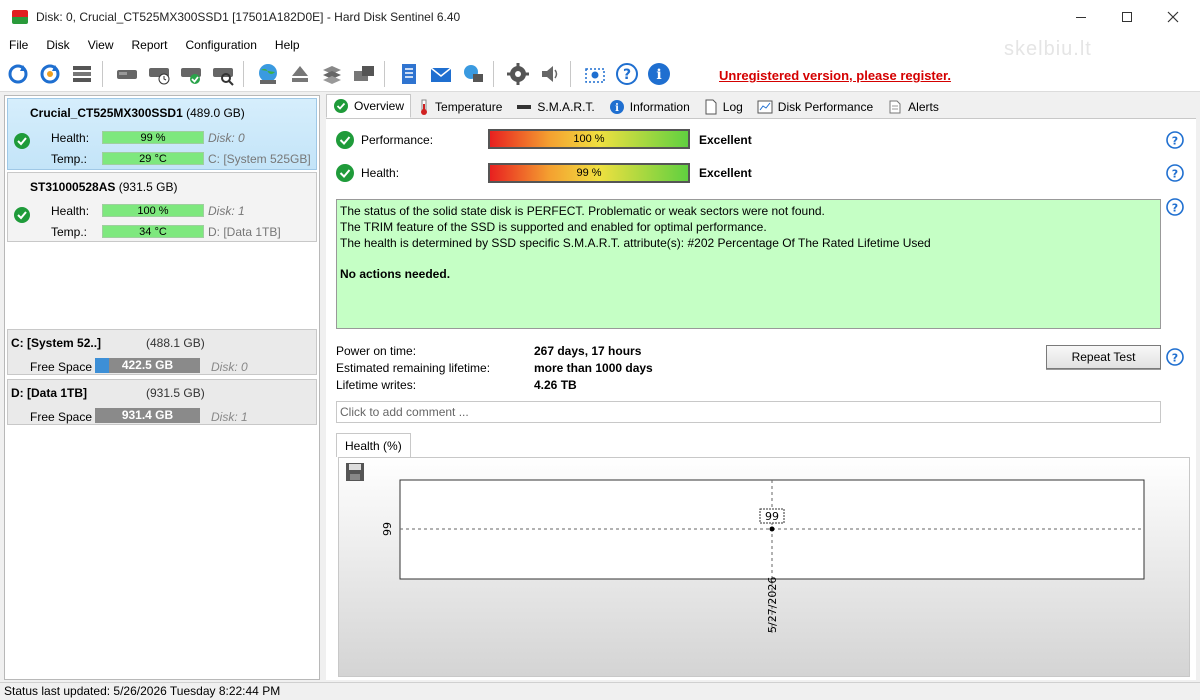  I want to click on close-icon, so click(1173, 17).